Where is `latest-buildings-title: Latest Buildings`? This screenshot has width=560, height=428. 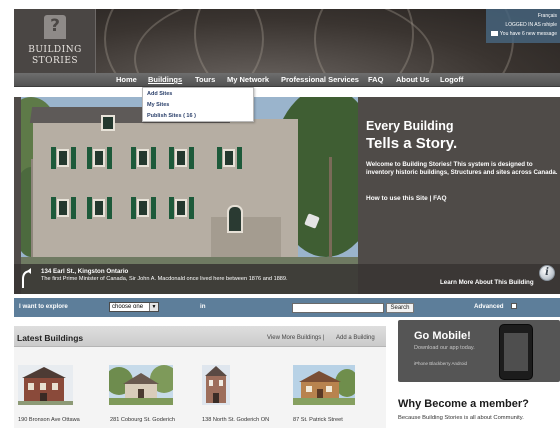
latest-buildings-title: Latest Buildings is located at coordinates (50, 338).